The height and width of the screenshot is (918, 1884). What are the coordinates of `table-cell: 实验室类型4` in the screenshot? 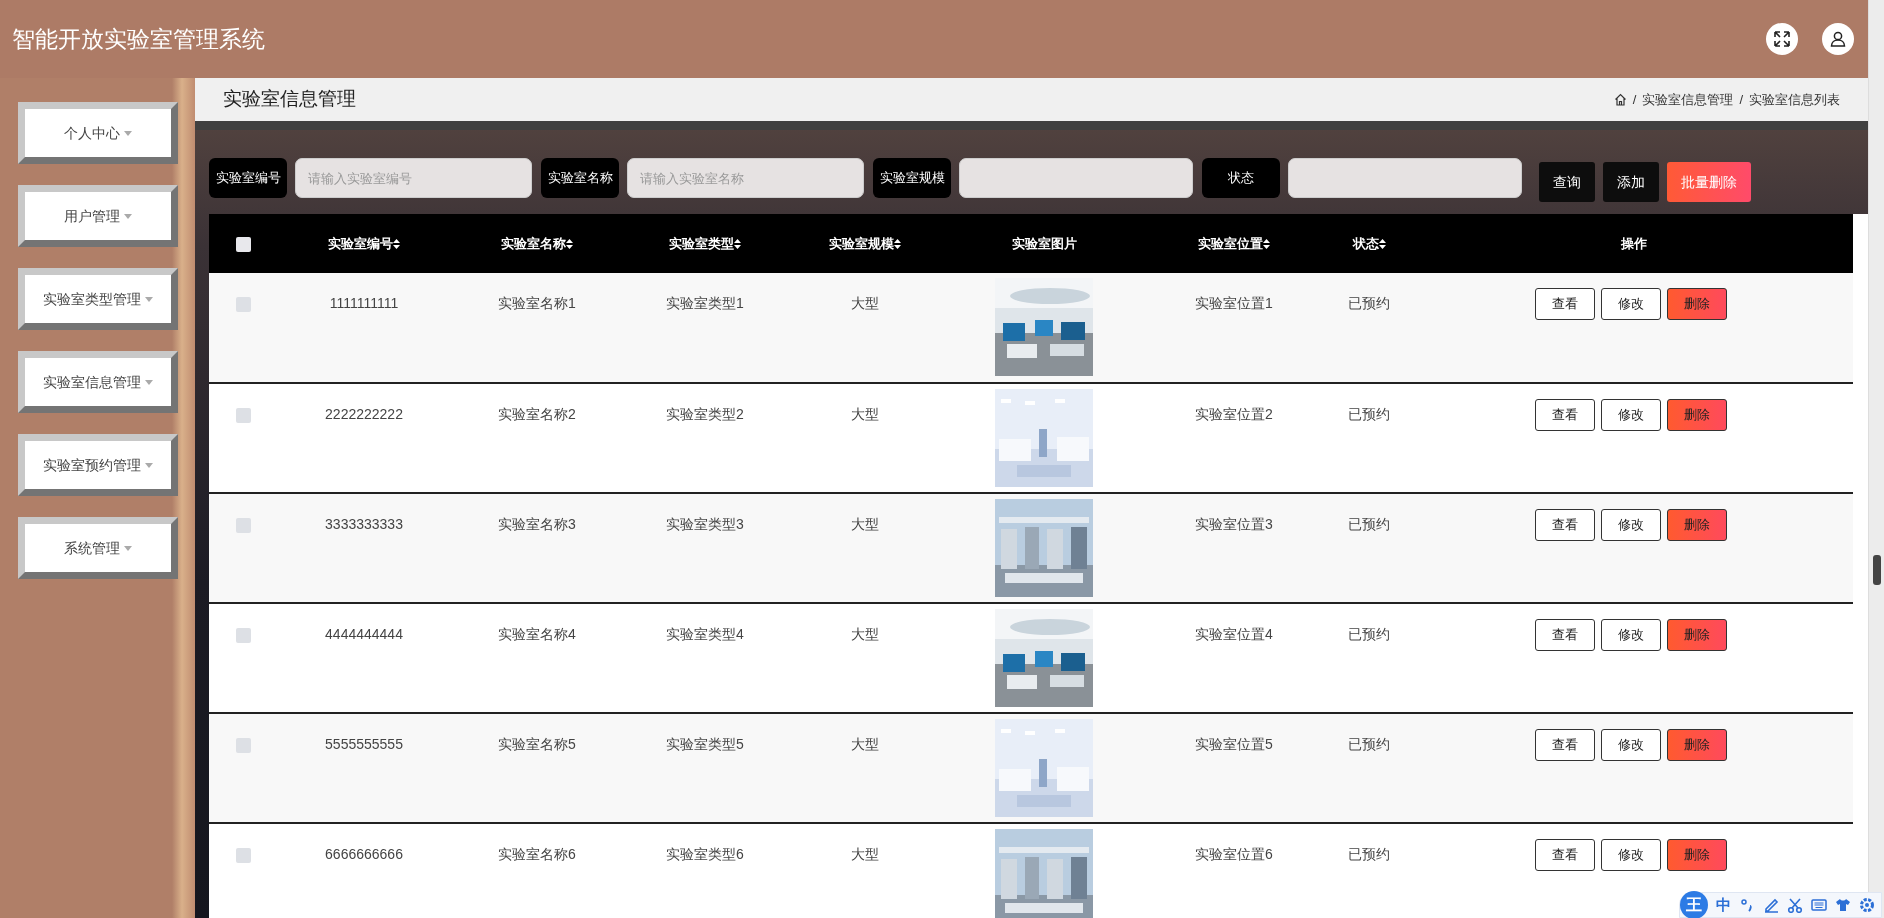 It's located at (705, 634).